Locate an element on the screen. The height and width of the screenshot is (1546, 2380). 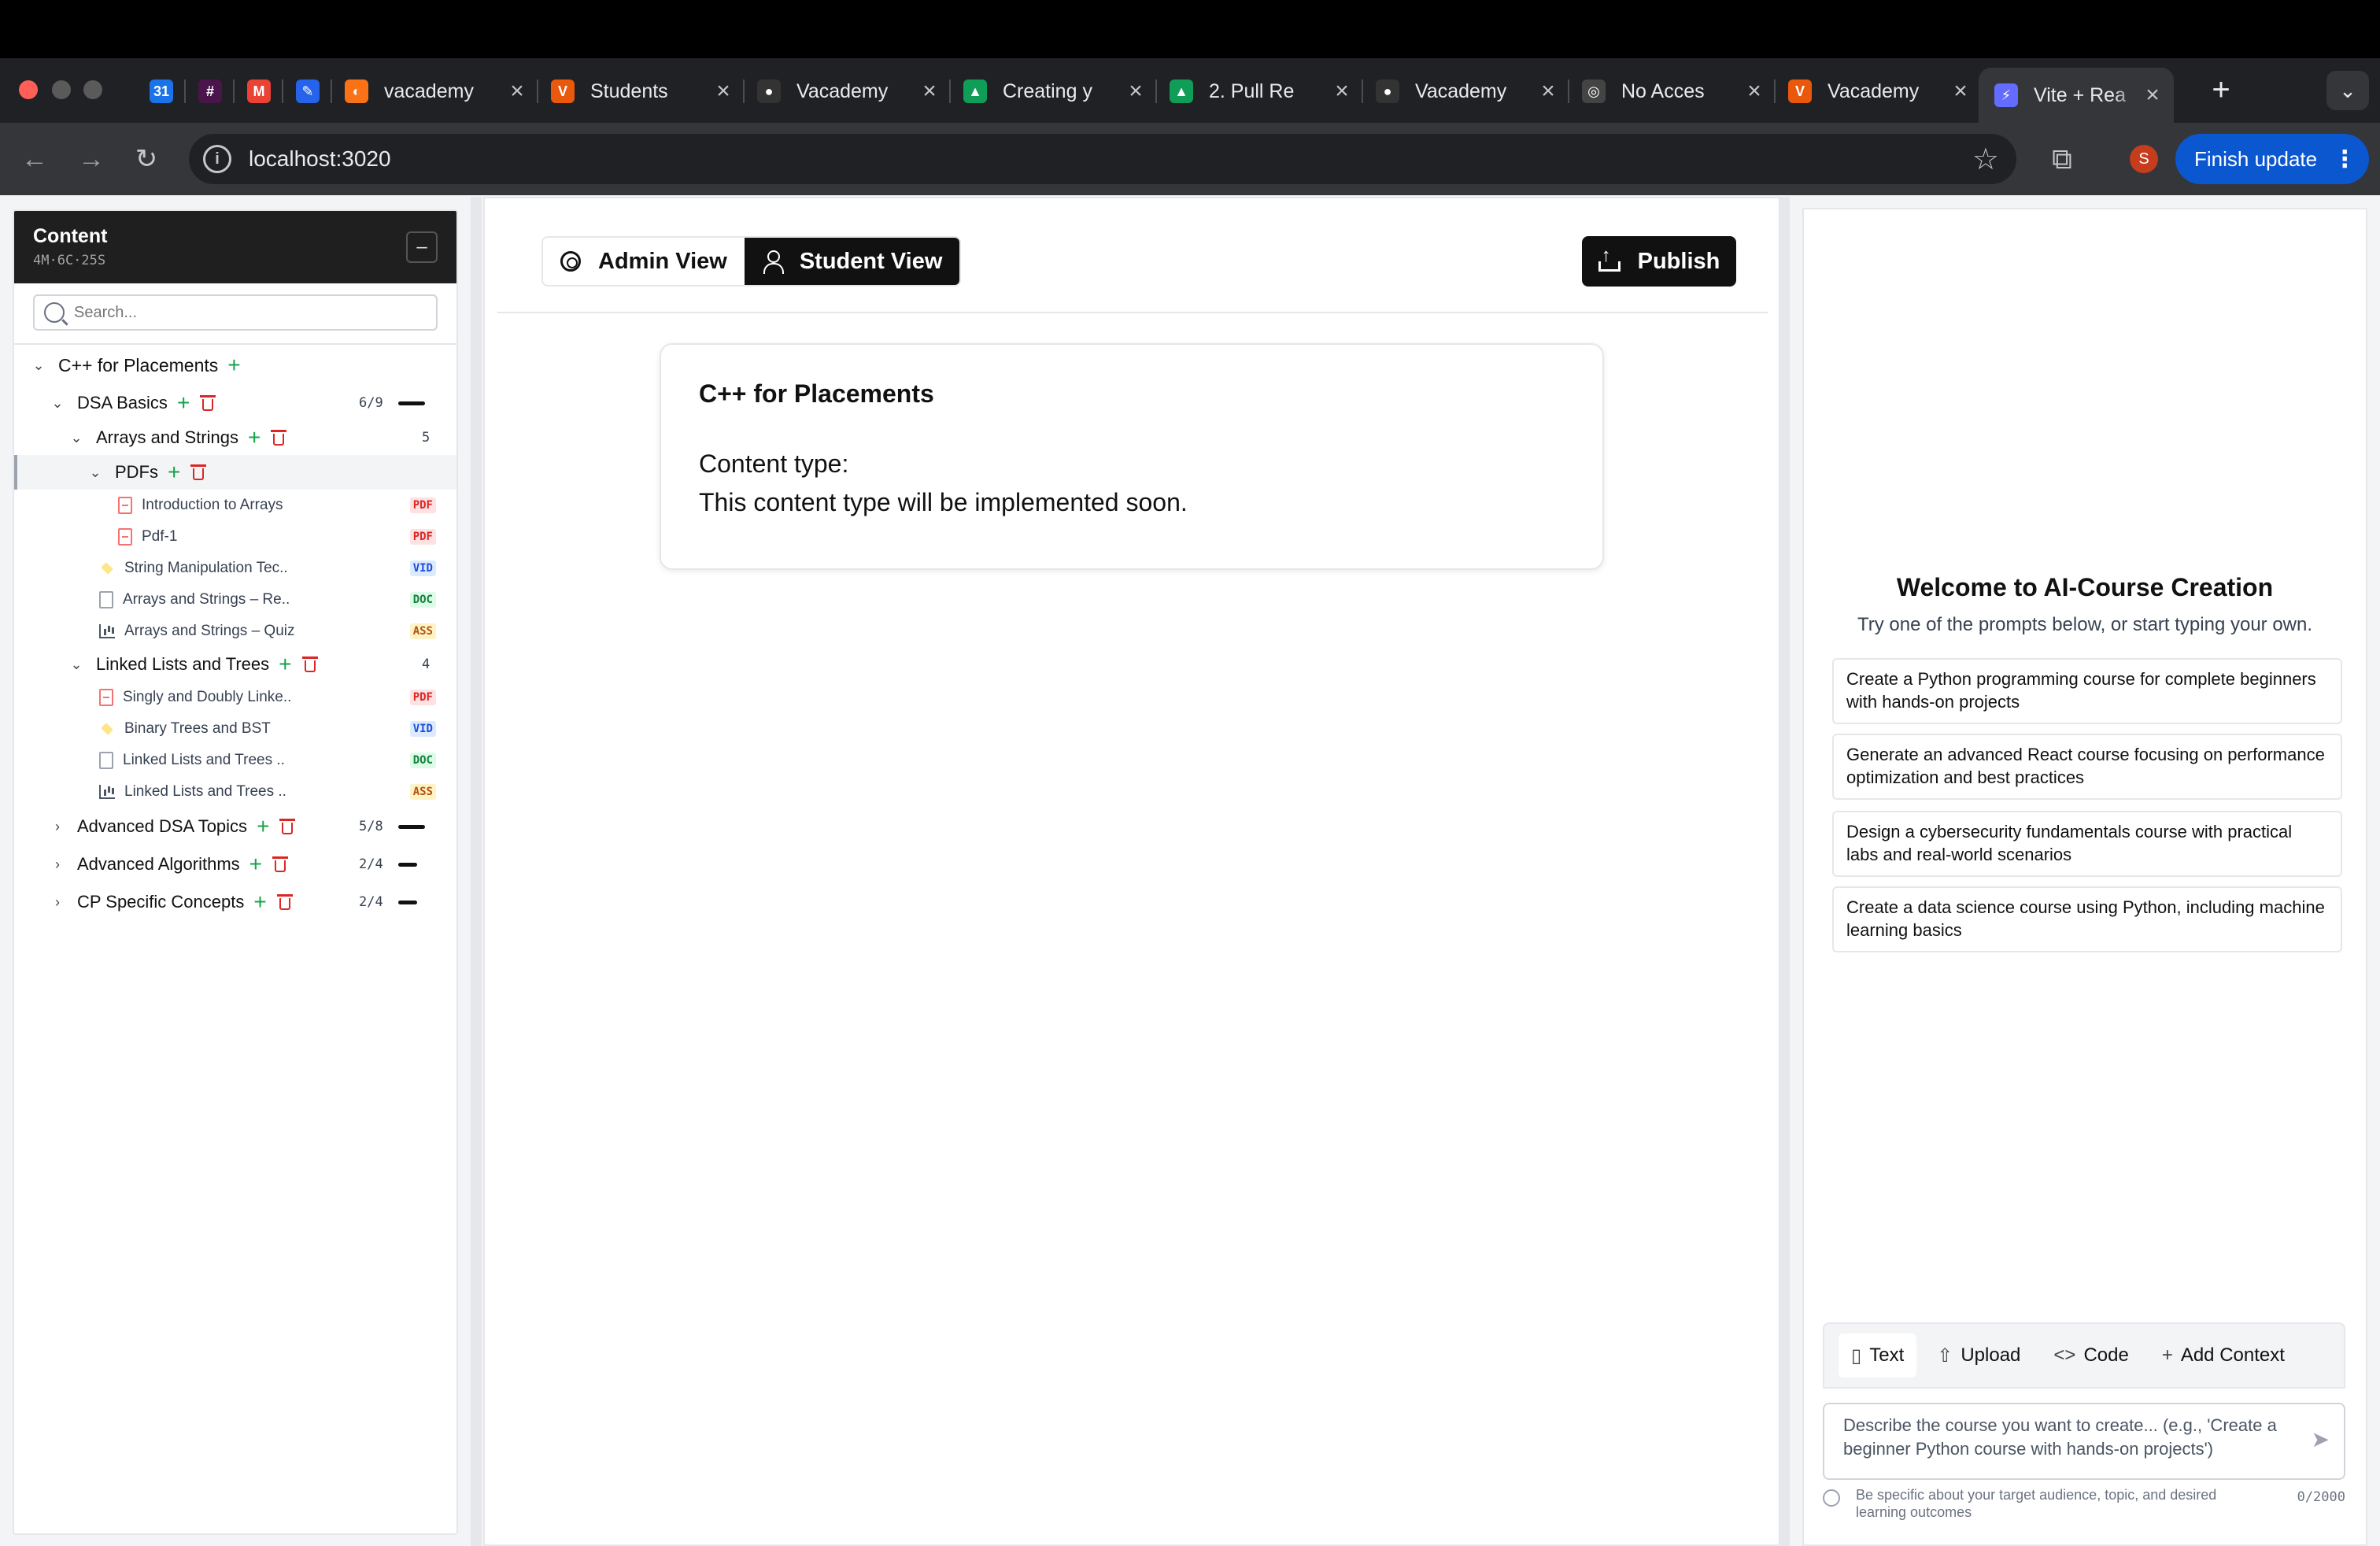
add-item-button: + is located at coordinates (174, 472).